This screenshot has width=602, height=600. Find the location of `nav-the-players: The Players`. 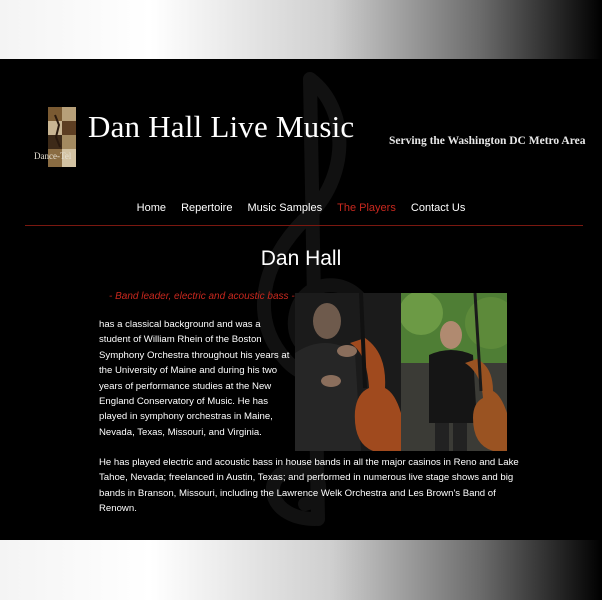

nav-the-players: The Players is located at coordinates (366, 208).